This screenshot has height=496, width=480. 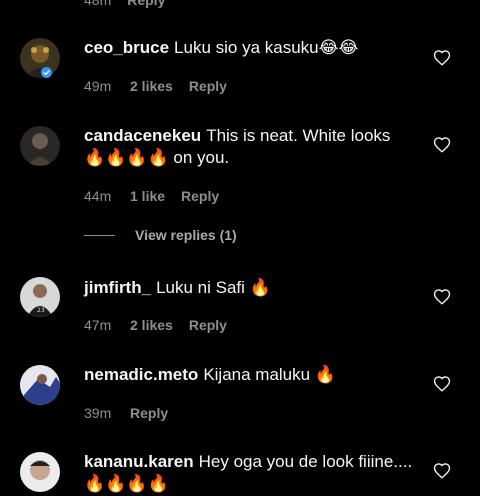 I want to click on comment-username: kananu.karen, so click(x=139, y=461).